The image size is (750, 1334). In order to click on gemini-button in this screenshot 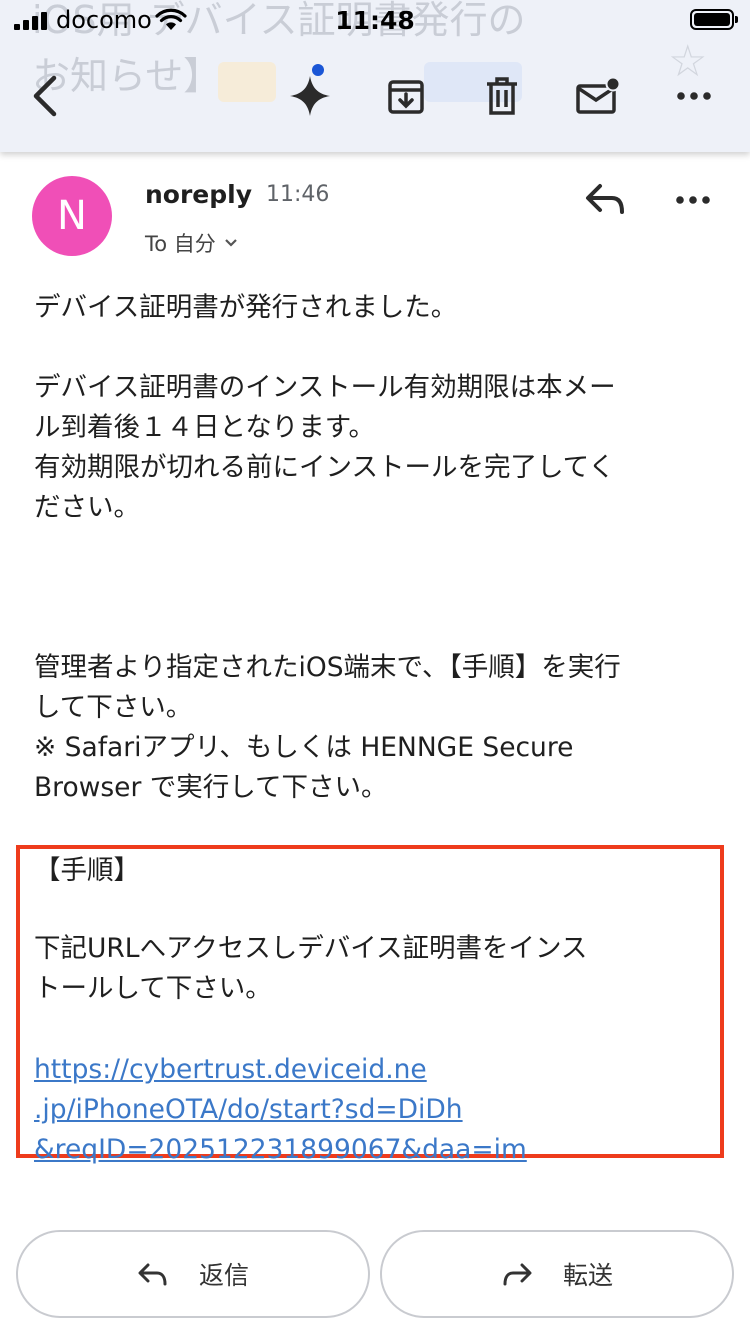, I will do `click(310, 96)`.